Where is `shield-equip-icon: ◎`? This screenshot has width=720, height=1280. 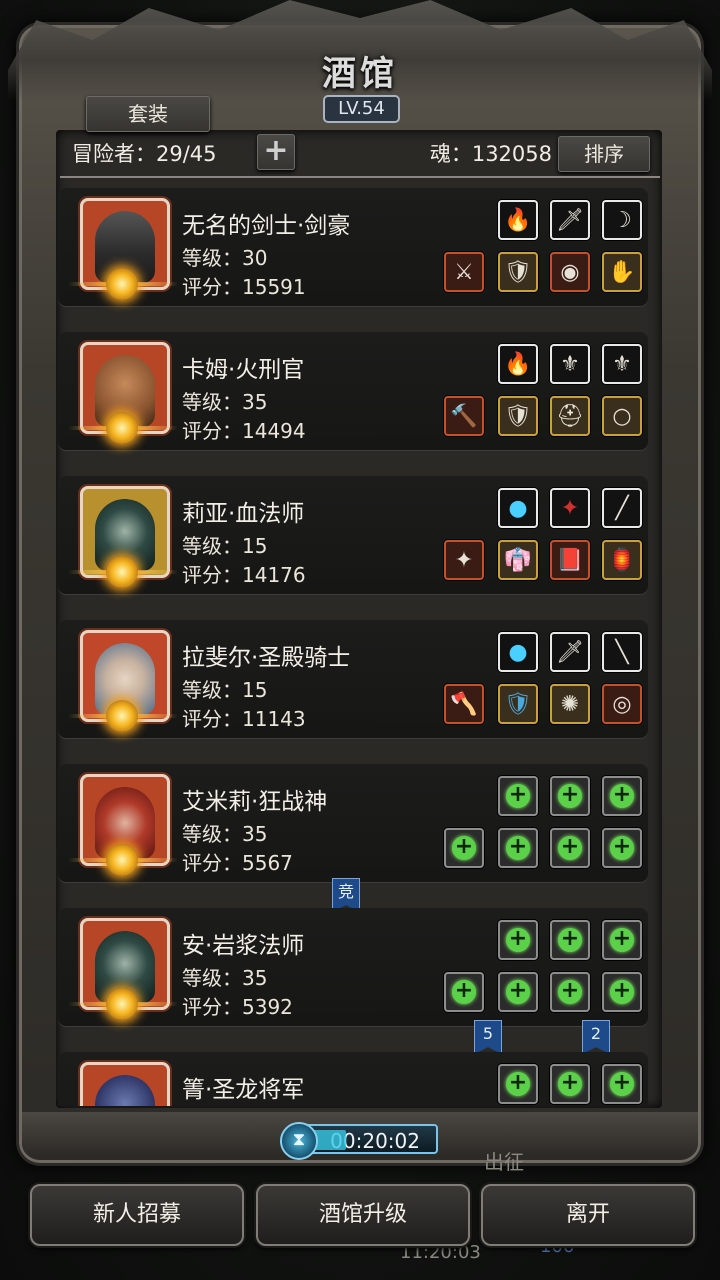
shield-equip-icon: ◎ is located at coordinates (622, 704).